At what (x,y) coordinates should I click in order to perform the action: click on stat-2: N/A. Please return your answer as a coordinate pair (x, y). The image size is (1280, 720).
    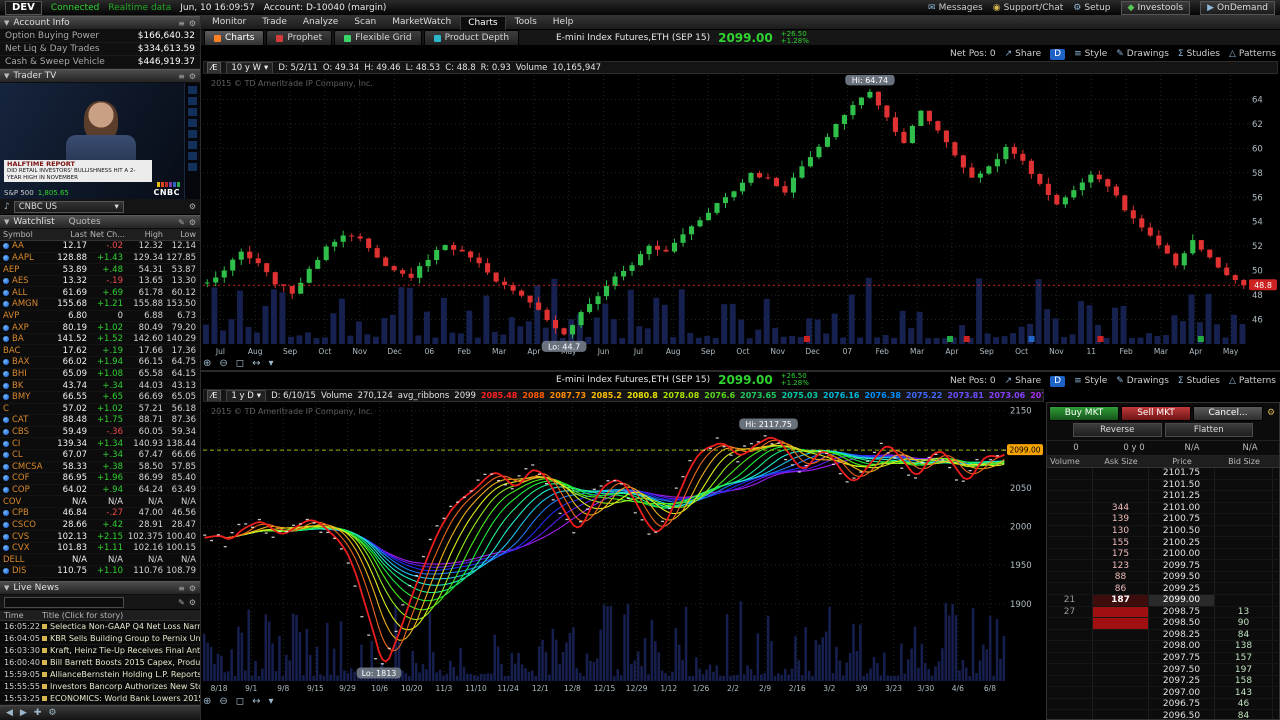
    Looking at the image, I should click on (1192, 448).